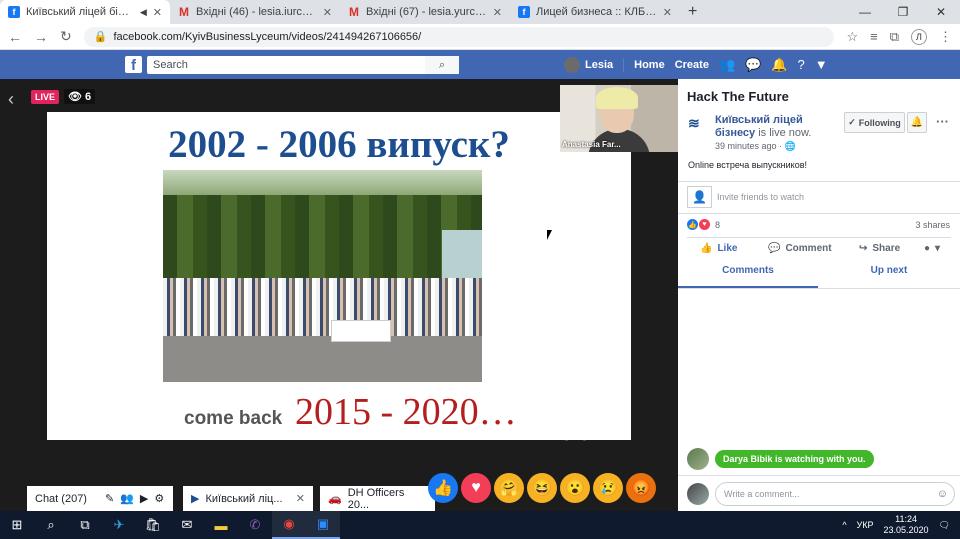 This screenshot has height=539, width=960. What do you see at coordinates (932, 248) in the screenshot?
I see `post-as-selector: ● ▾` at bounding box center [932, 248].